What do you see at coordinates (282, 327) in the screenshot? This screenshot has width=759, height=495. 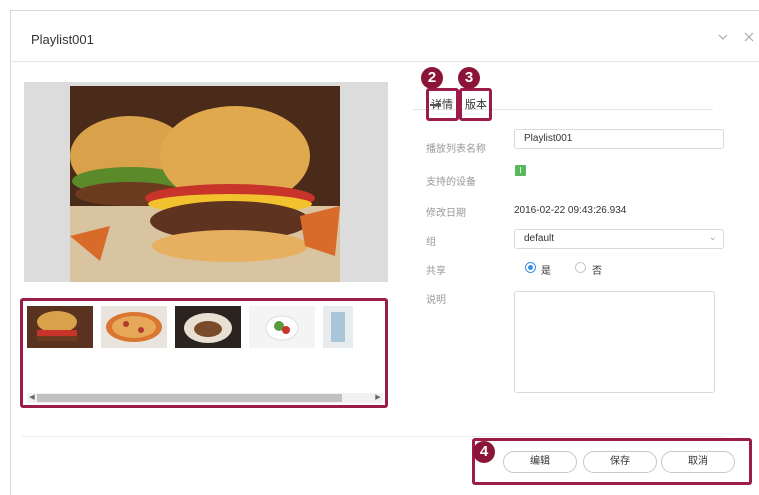 I see `thumbnail-salad` at bounding box center [282, 327].